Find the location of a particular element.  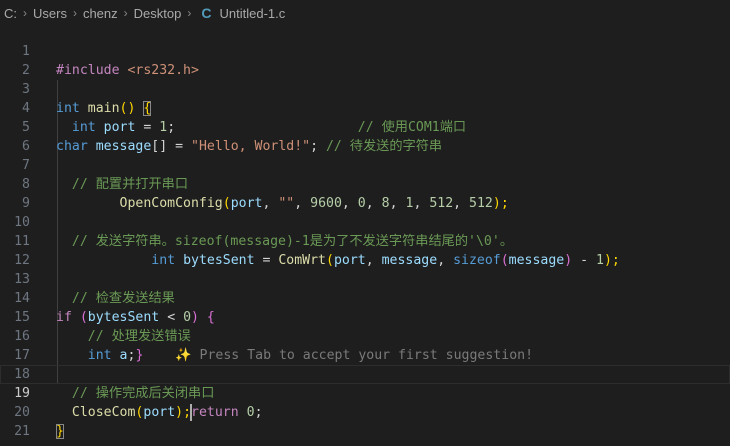

bracket-match: } is located at coordinates (60, 431).